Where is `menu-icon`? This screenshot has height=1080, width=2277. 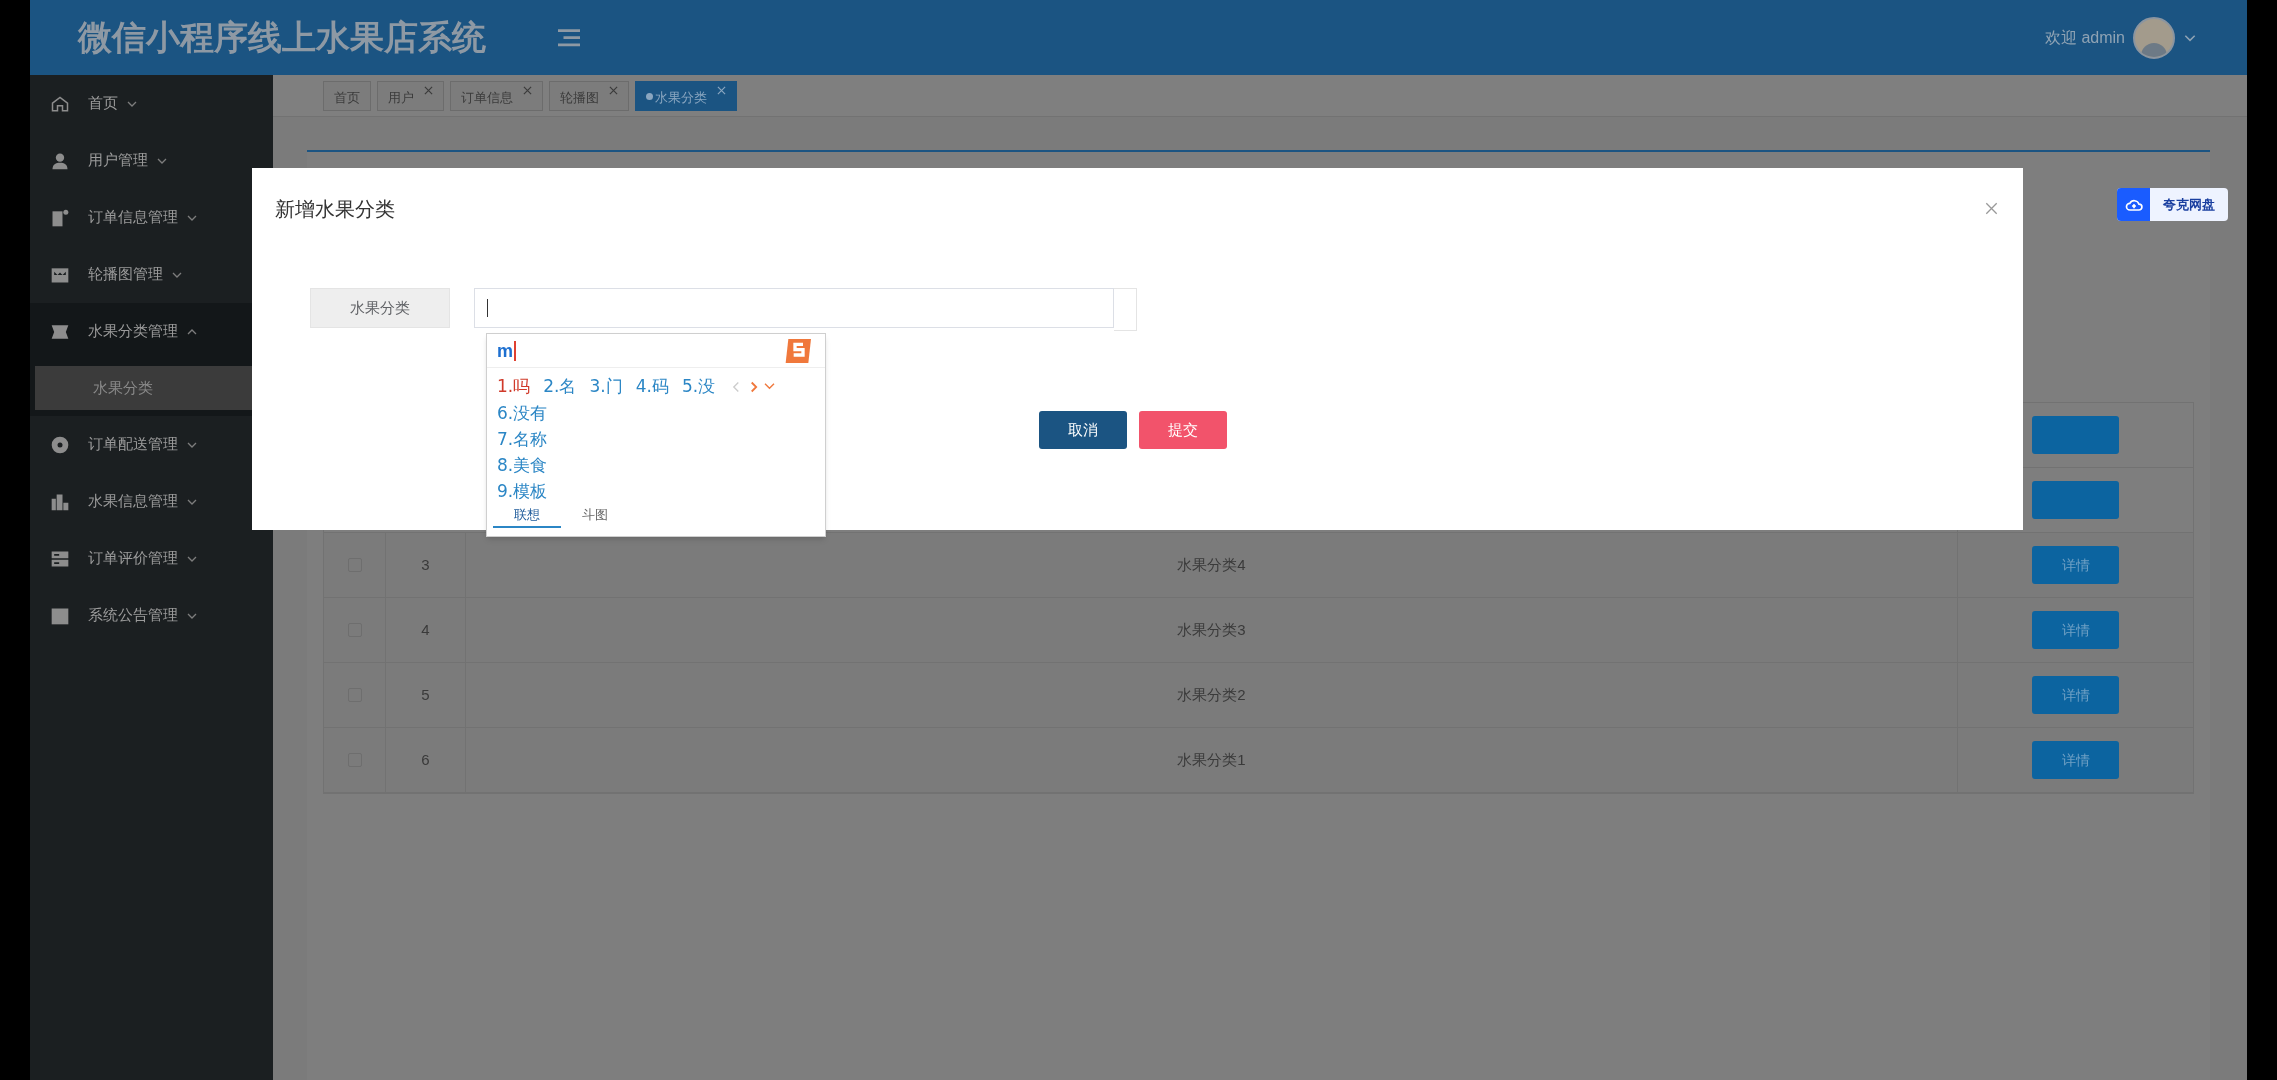
menu-icon is located at coordinates (569, 37).